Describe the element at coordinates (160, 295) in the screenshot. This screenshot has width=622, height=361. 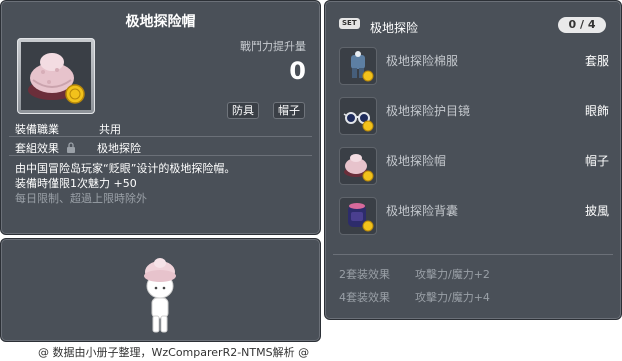
I see `character-avatar` at that location.